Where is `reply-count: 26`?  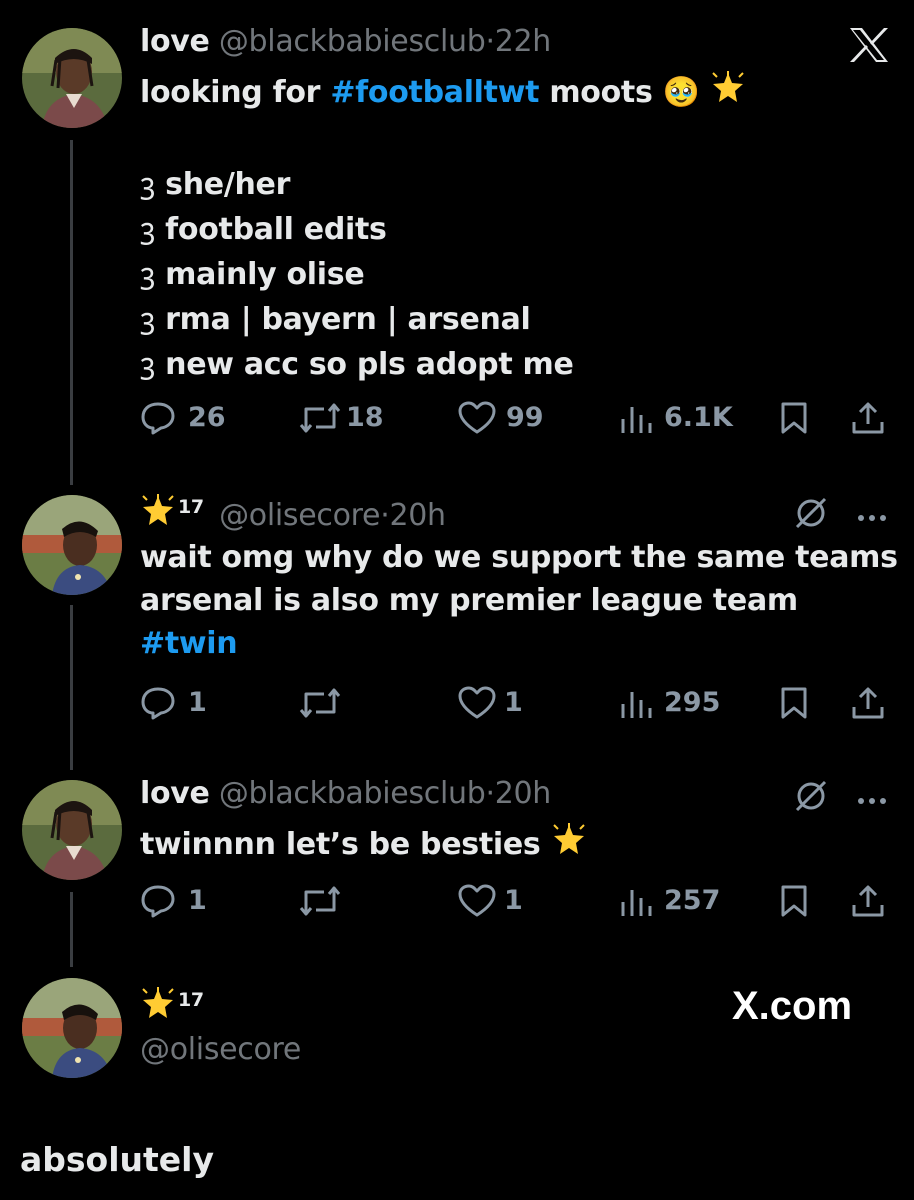 reply-count: 26 is located at coordinates (207, 417).